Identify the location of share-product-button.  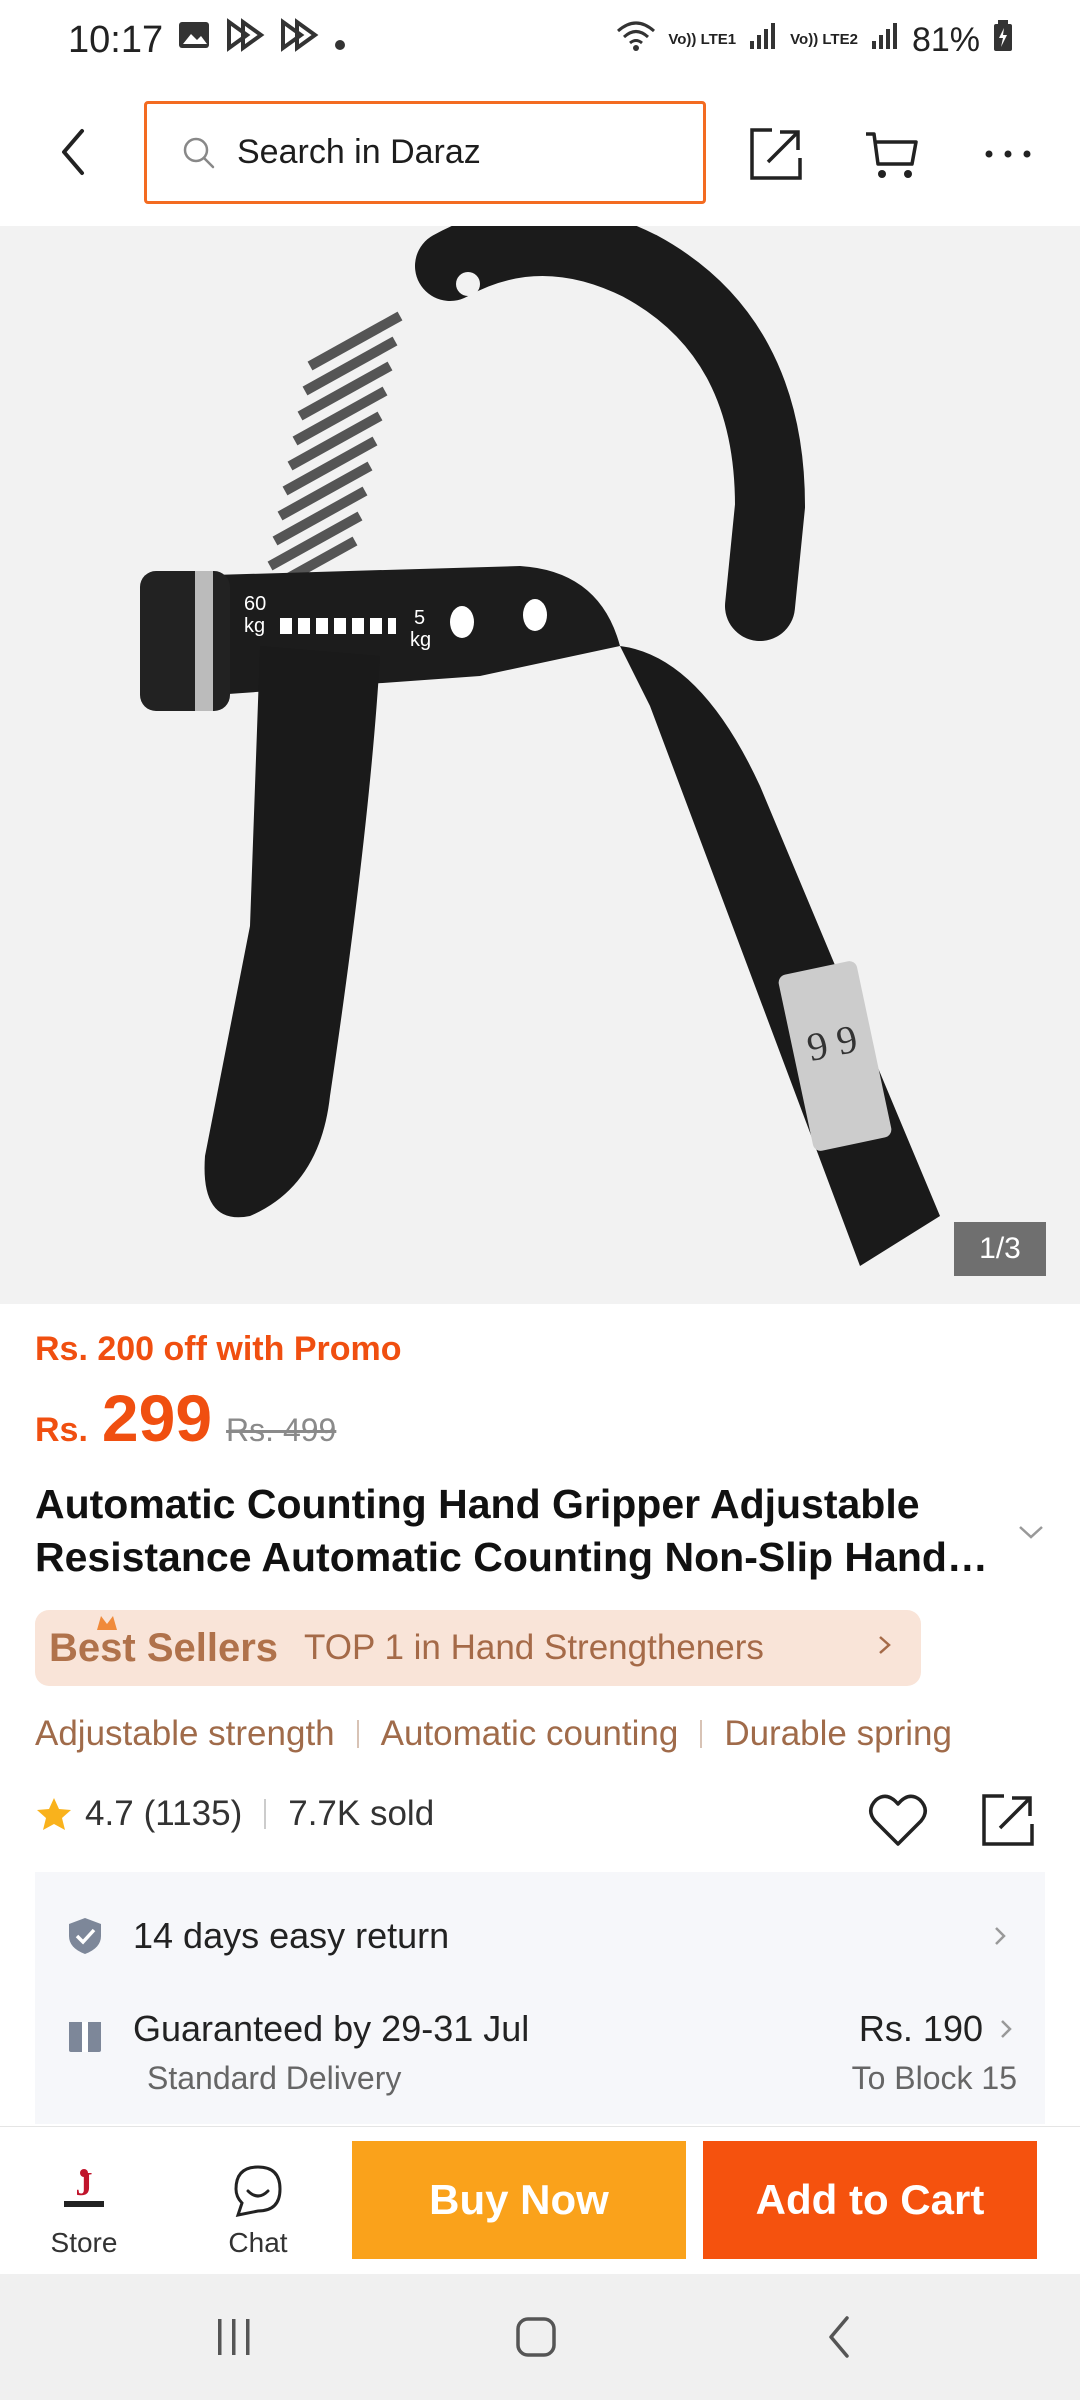
(1008, 1820).